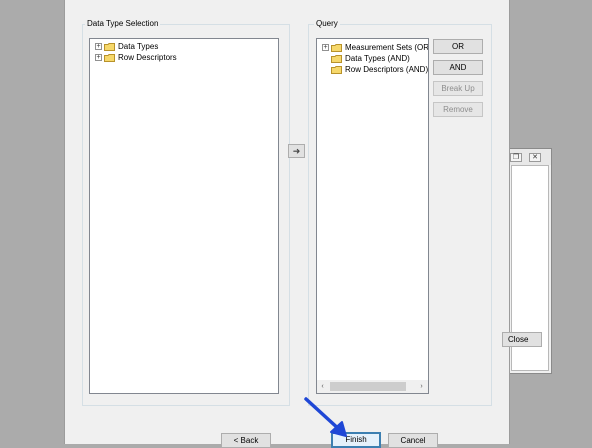 This screenshot has width=592, height=448. I want to click on scroll-right-icon: ›, so click(421, 386).